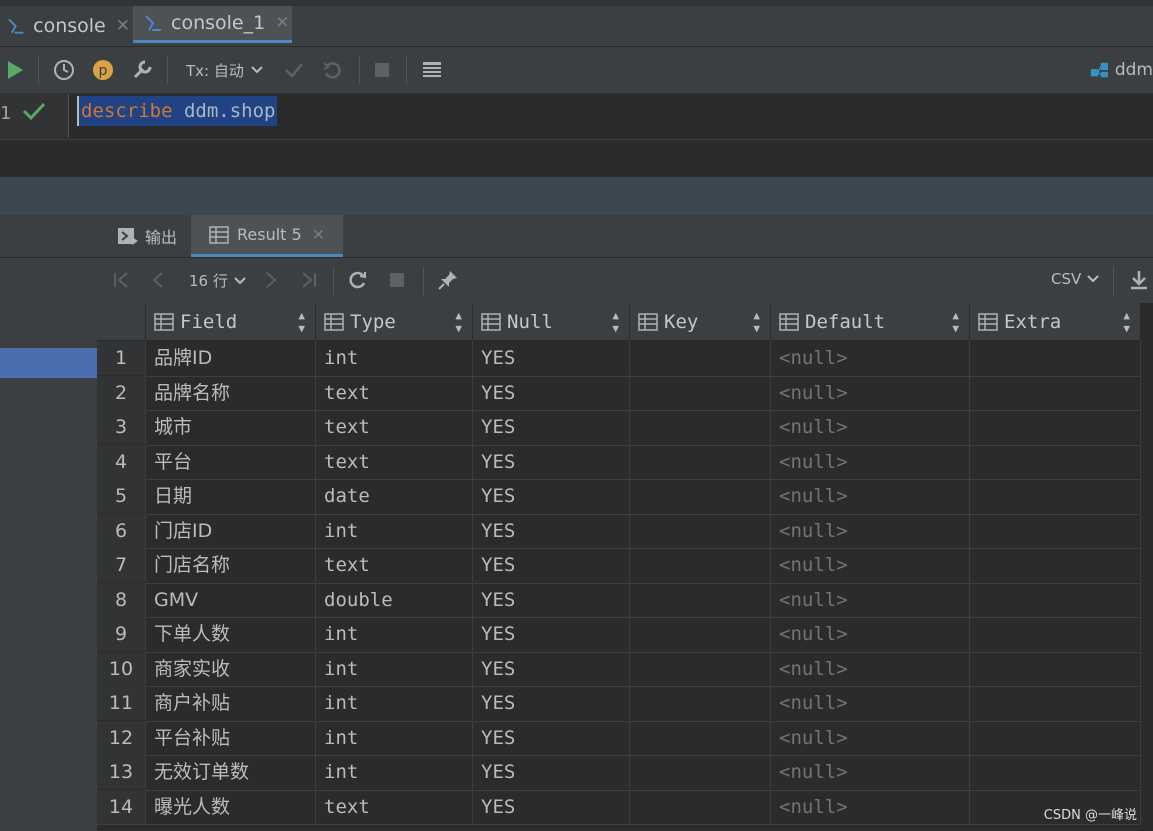 This screenshot has width=1153, height=831. What do you see at coordinates (231, 427) in the screenshot?
I see `field-cell: 城市` at bounding box center [231, 427].